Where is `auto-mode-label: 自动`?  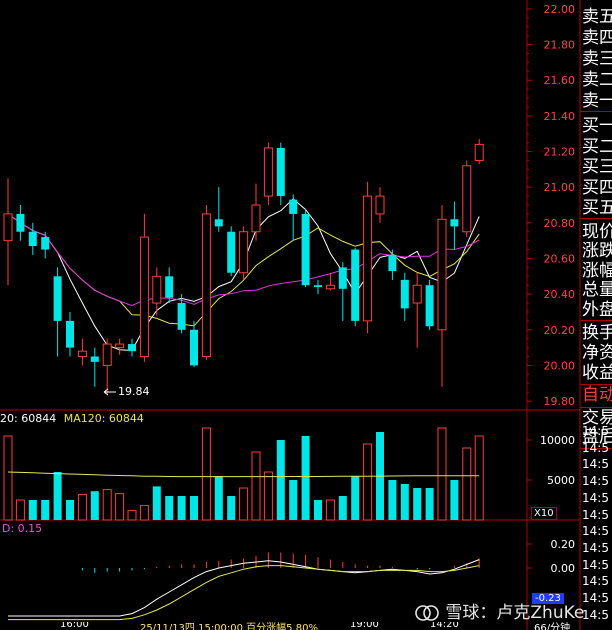
auto-mode-label: 自动 is located at coordinates (597, 395).